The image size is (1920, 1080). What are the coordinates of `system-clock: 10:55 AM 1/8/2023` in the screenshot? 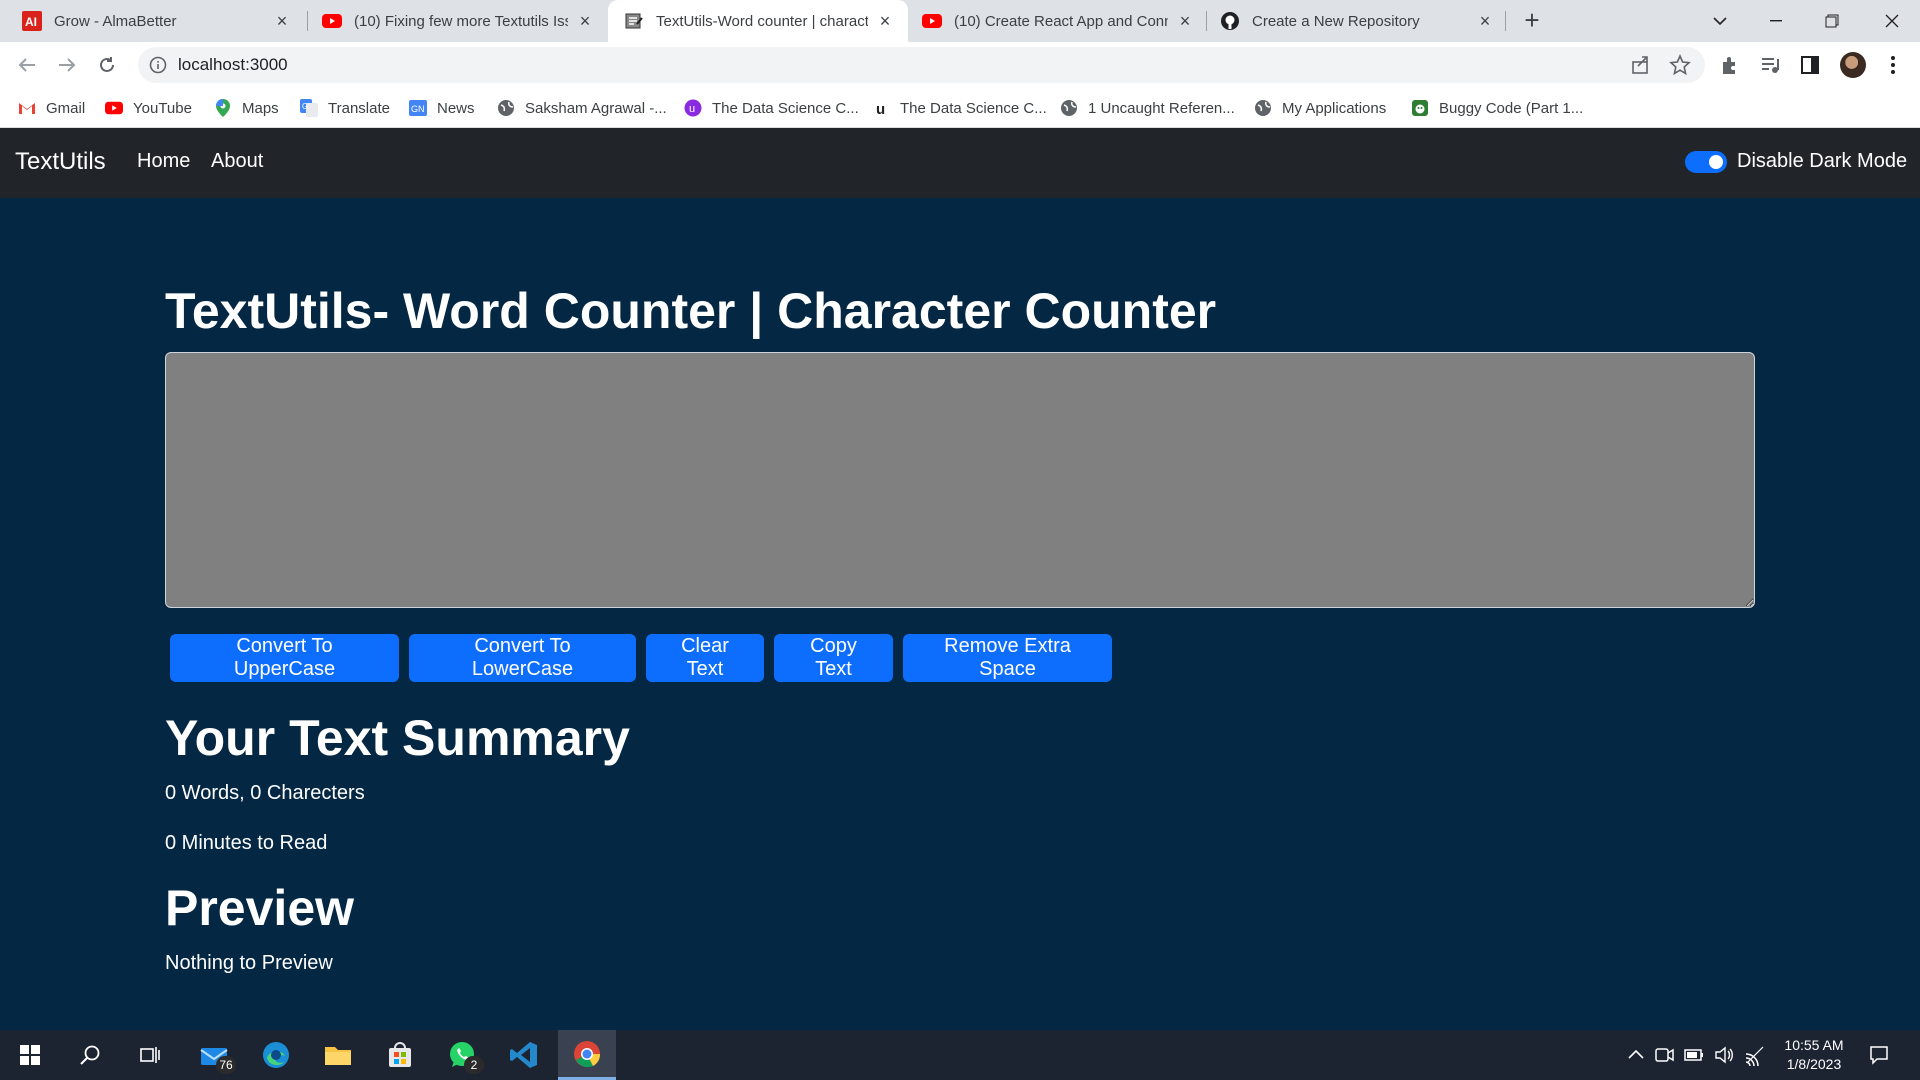 It's located at (1814, 1055).